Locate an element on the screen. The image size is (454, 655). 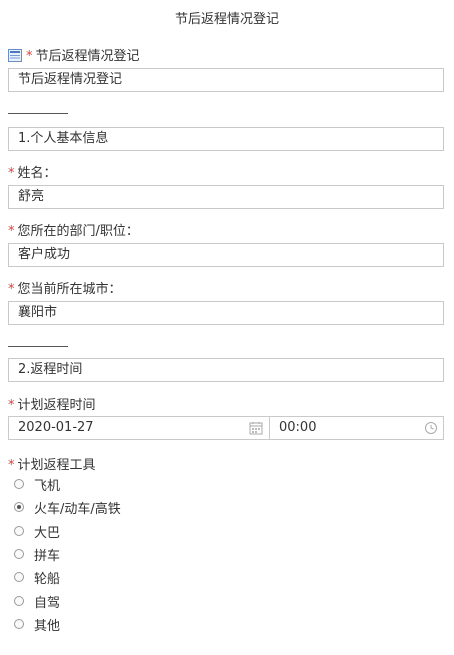
page-title: 节后返程情况登记 is located at coordinates (226, 19).